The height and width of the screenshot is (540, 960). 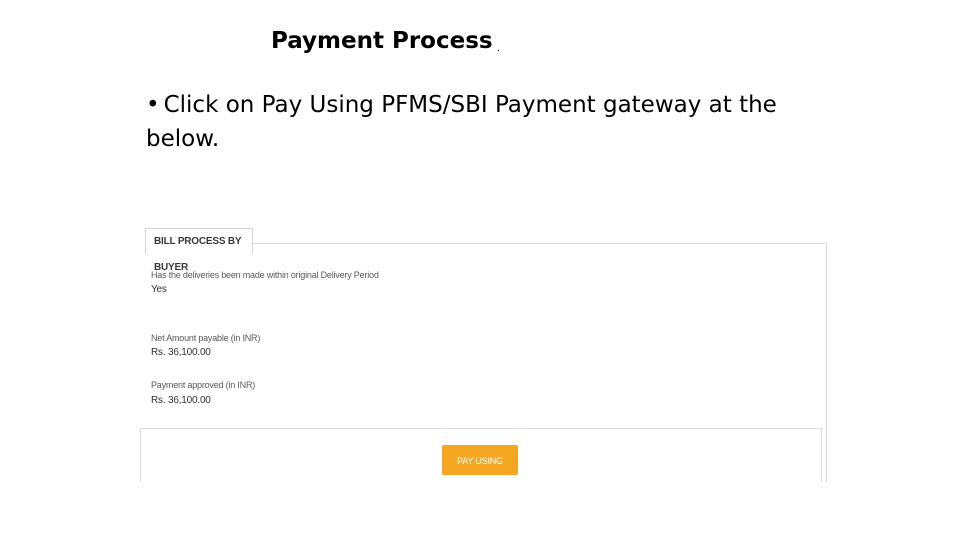 What do you see at coordinates (826, 362) in the screenshot?
I see `section-right-border` at bounding box center [826, 362].